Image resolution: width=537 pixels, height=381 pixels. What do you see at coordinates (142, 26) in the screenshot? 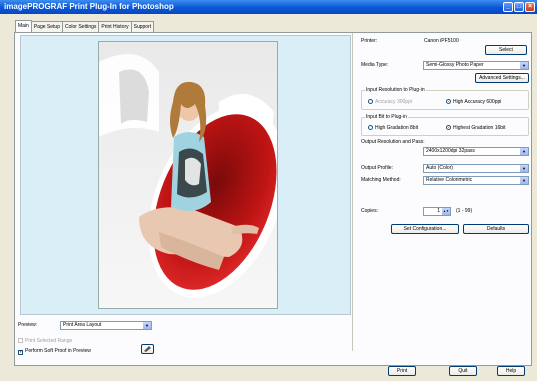
I see `tab-support: Support` at bounding box center [142, 26].